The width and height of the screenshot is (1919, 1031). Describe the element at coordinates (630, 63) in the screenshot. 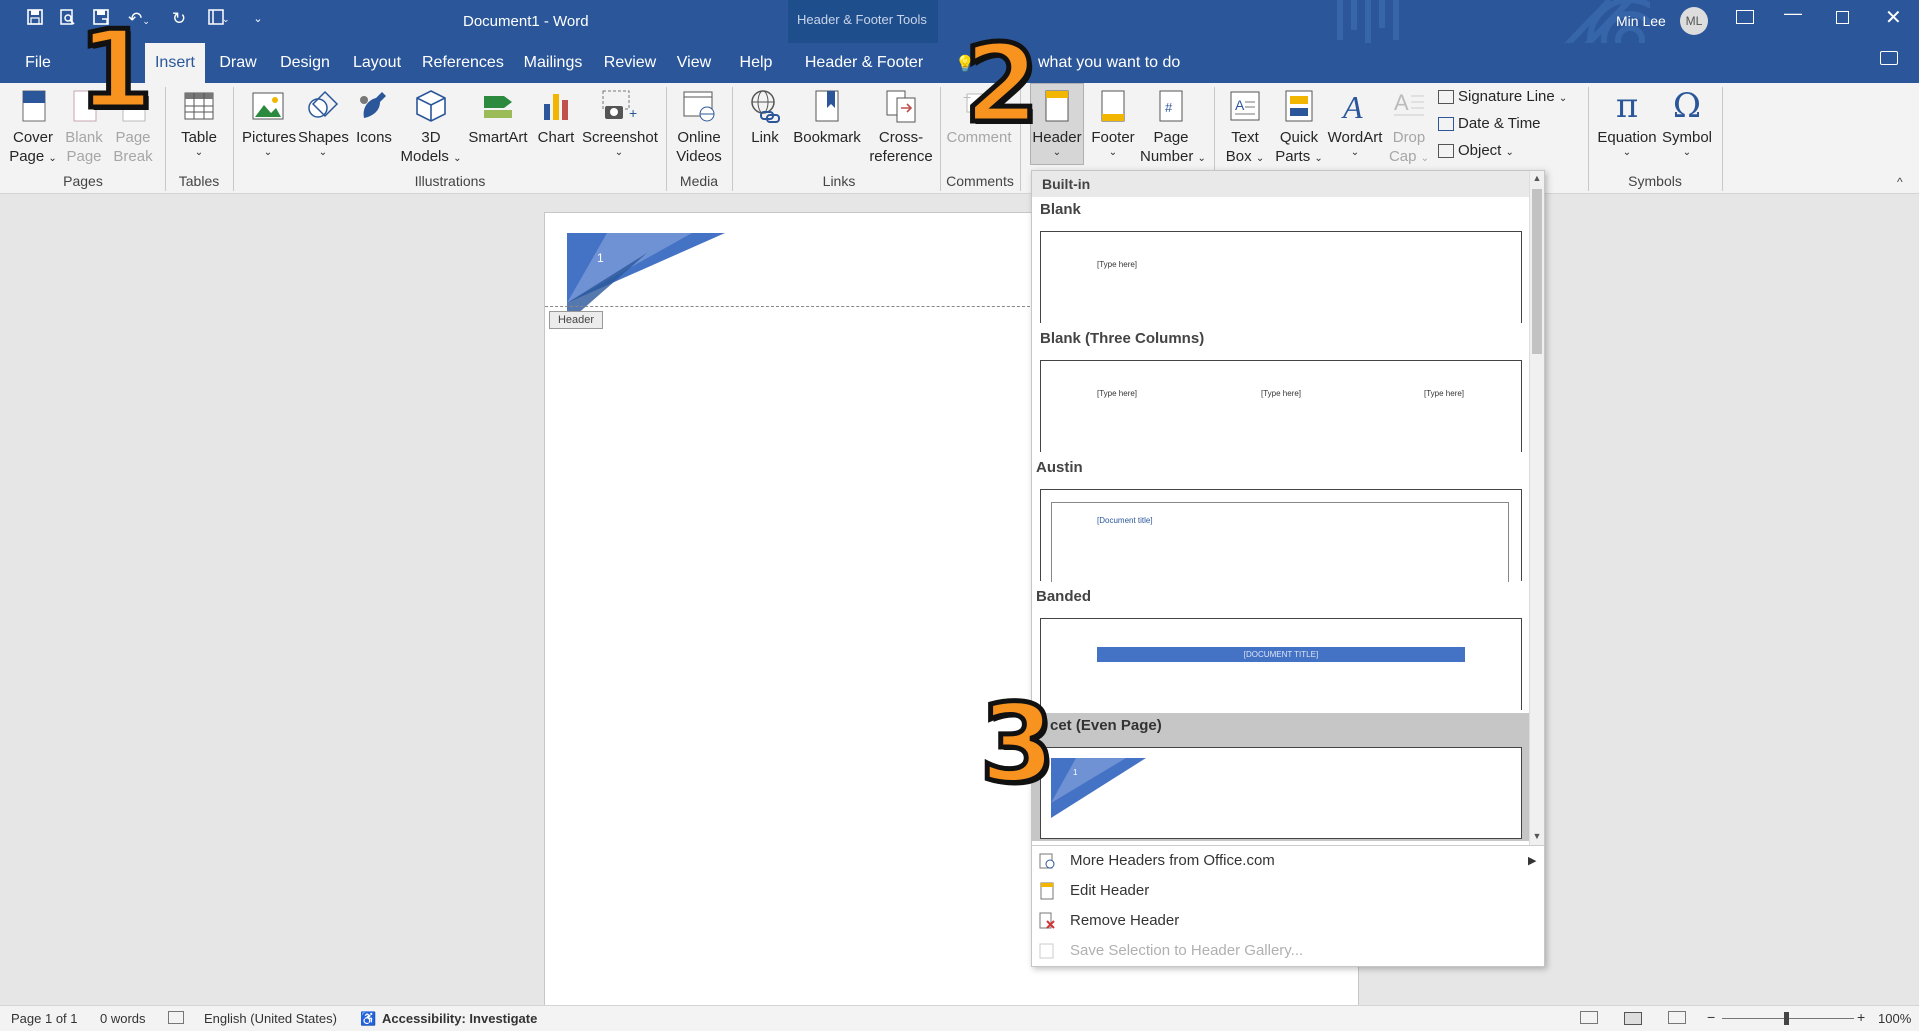

I see `tab-review: Review` at that location.